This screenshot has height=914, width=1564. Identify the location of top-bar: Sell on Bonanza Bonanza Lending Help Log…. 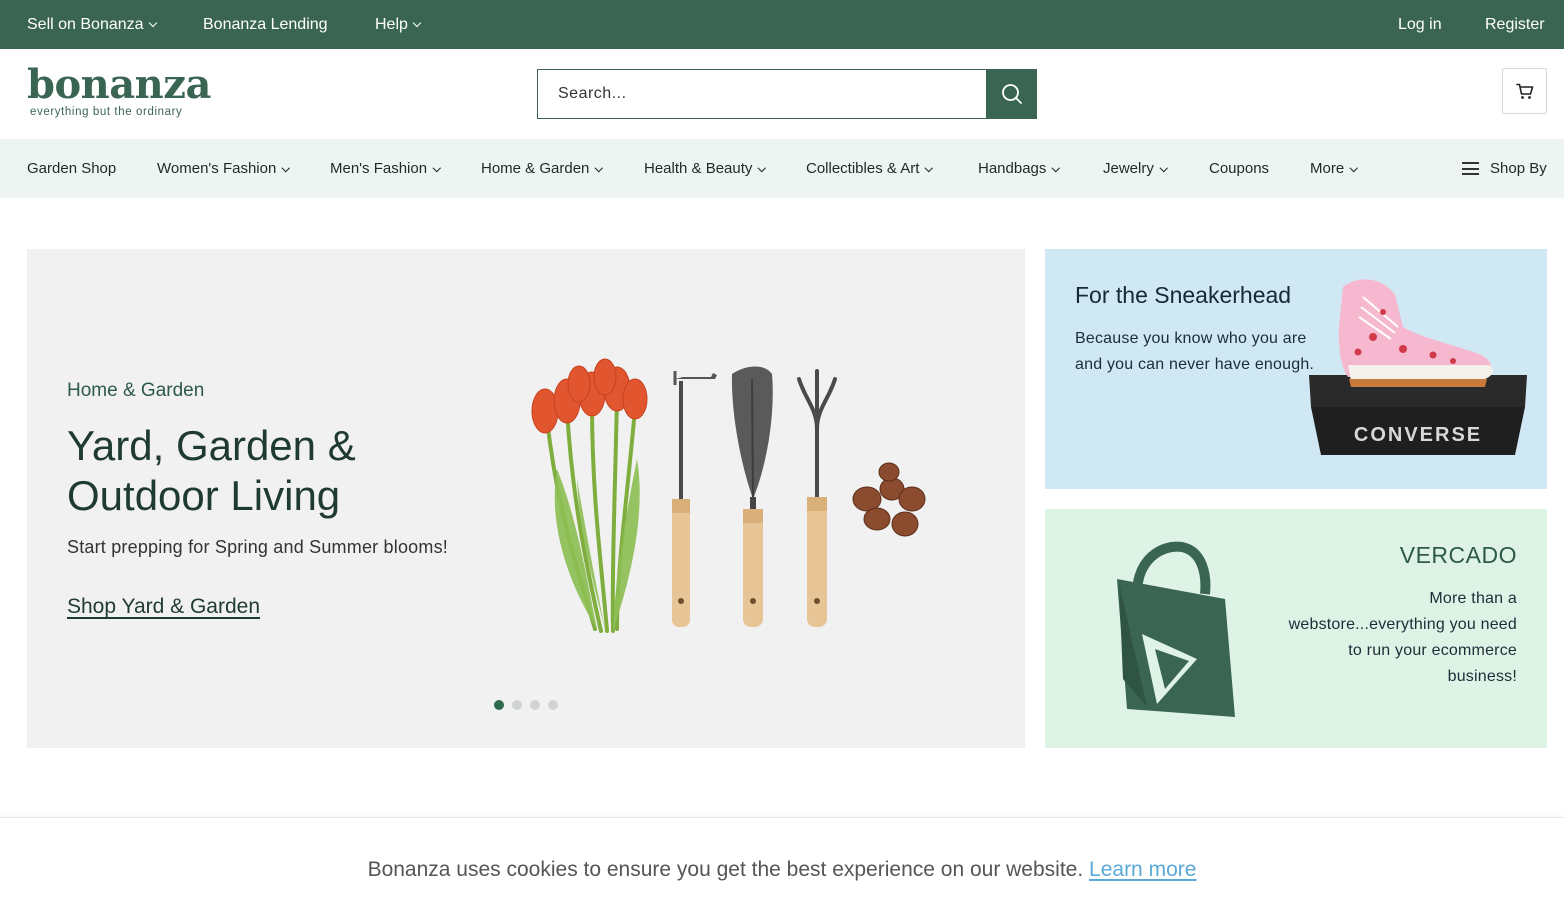
(782, 24).